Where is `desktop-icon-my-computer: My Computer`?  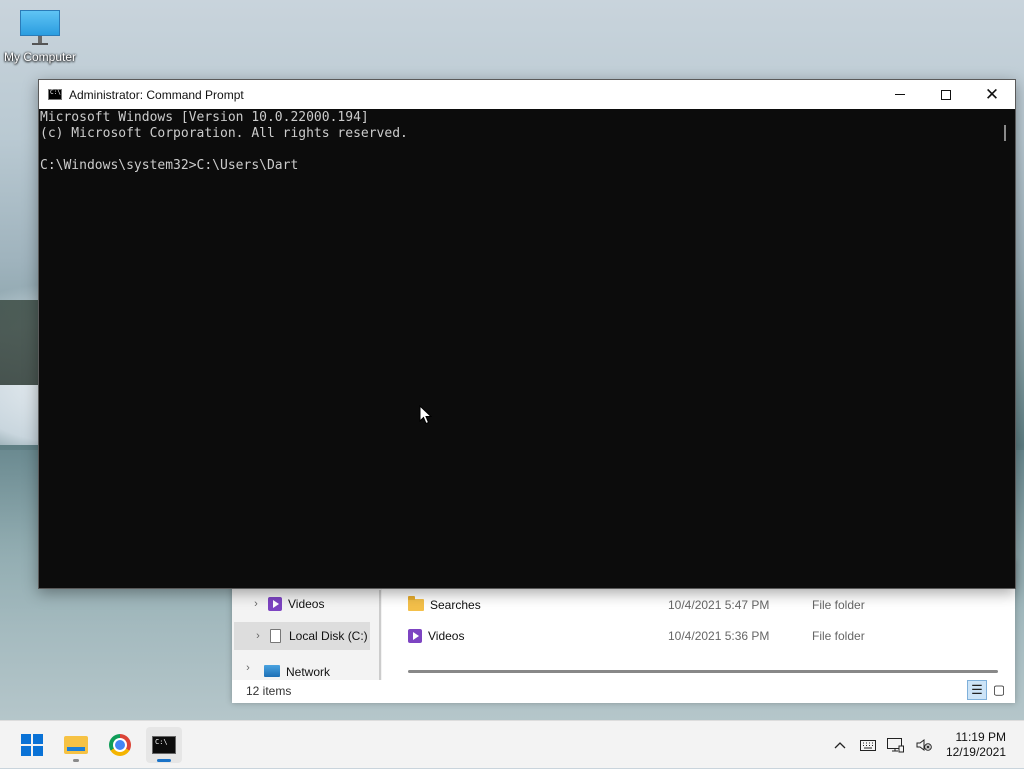 desktop-icon-my-computer: My Computer is located at coordinates (40, 37).